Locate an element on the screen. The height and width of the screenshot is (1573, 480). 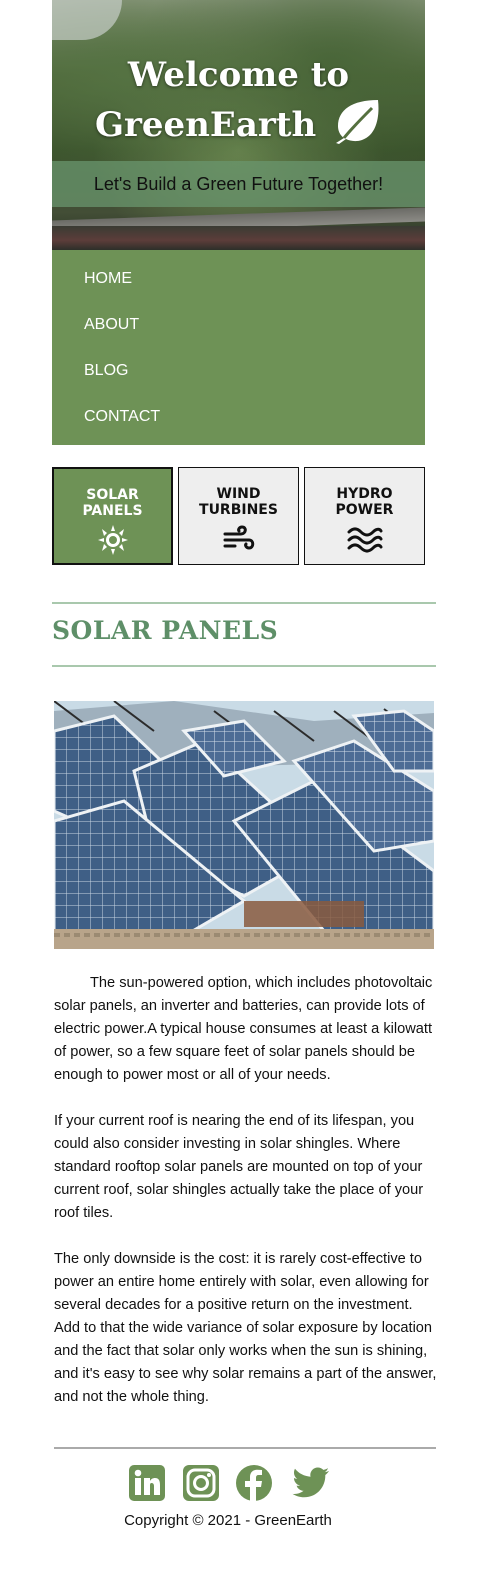
leaf-icon is located at coordinates (357, 122).